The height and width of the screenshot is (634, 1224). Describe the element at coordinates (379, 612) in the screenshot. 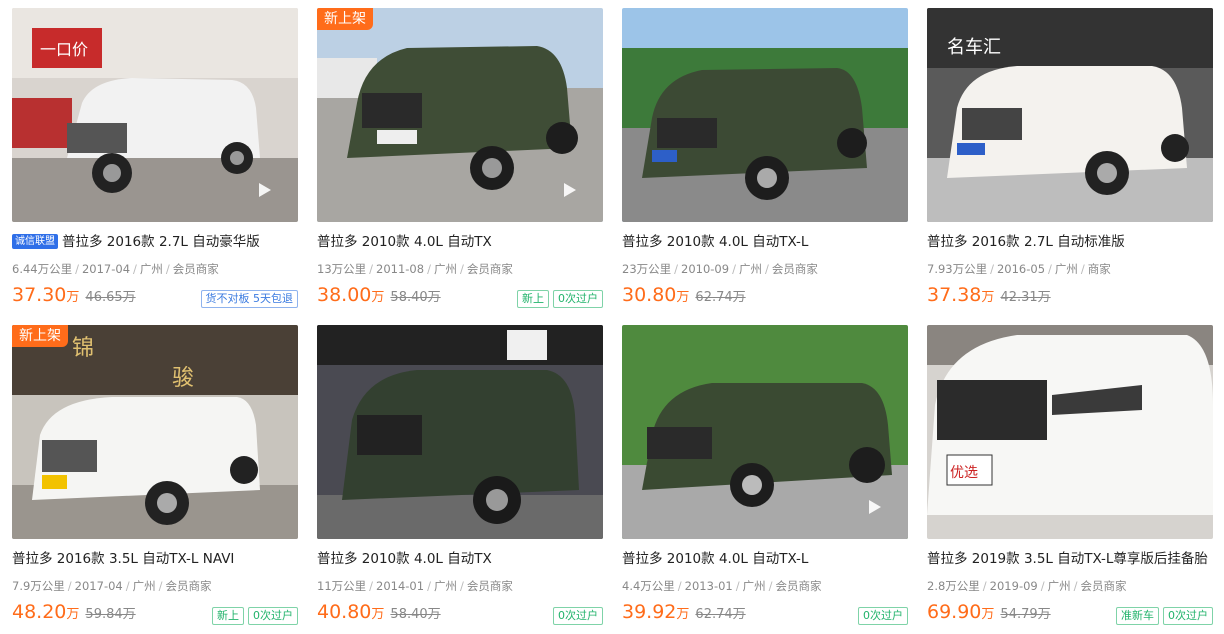

I see `car-price: 40.80万 58.40万` at that location.